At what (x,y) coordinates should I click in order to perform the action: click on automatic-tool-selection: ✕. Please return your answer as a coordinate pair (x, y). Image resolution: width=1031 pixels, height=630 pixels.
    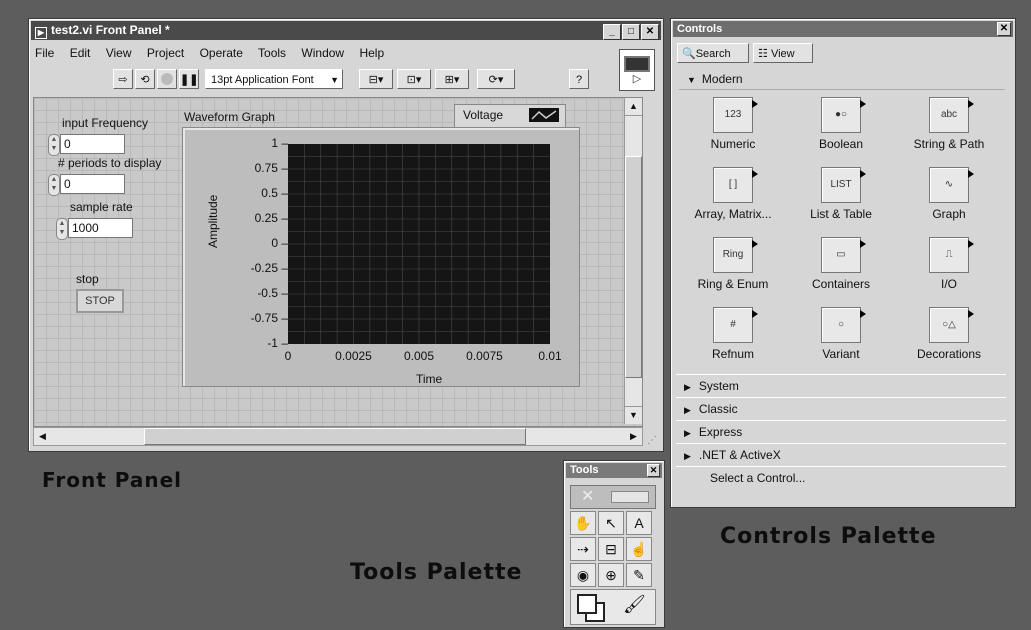
    Looking at the image, I should click on (613, 497).